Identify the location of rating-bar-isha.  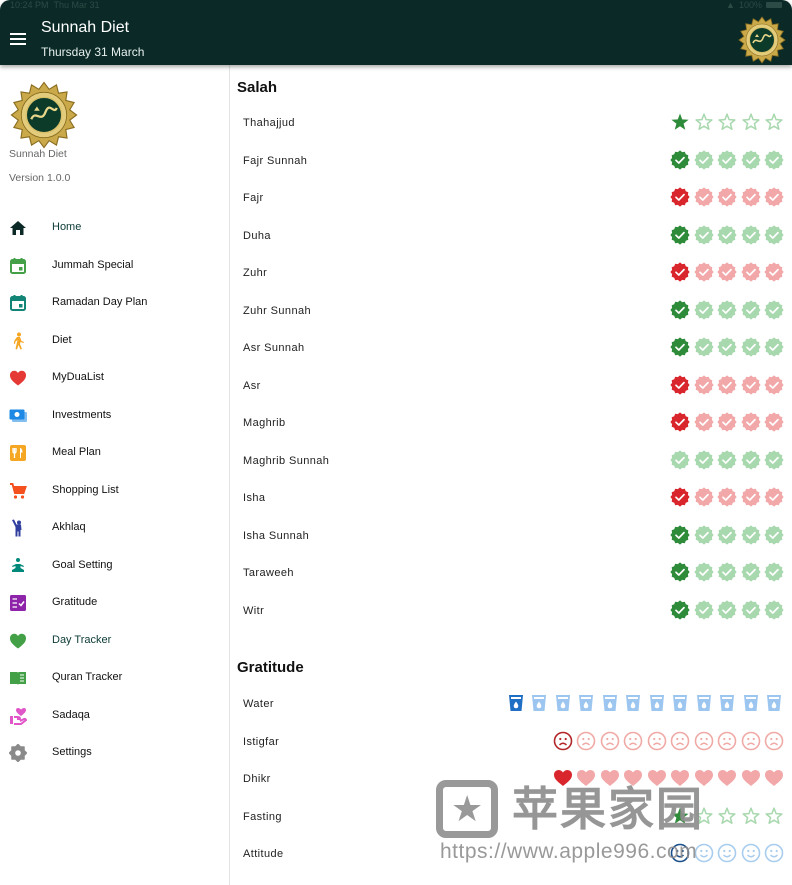
(727, 497).